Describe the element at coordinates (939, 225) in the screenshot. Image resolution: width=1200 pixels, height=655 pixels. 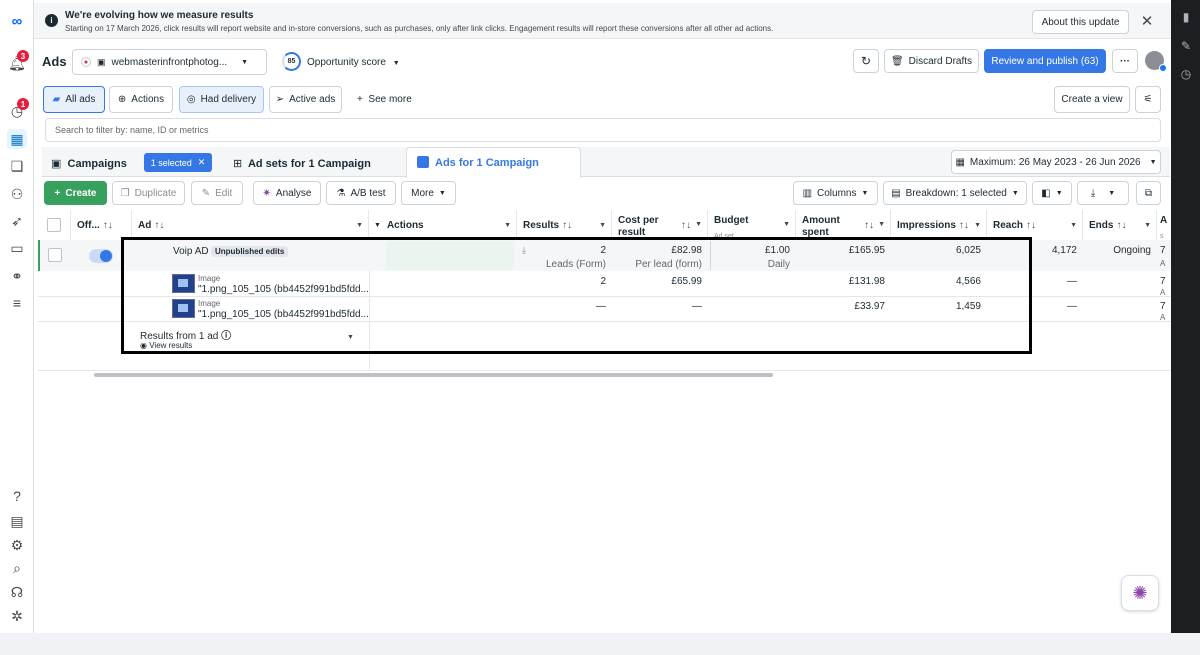
I see `column-impressions: Impressions ↑↓ ▼` at that location.